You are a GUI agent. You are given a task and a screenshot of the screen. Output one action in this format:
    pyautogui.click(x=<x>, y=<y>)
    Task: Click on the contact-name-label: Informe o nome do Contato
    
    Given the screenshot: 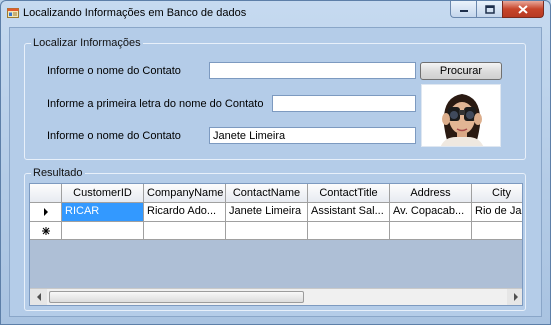 What is the action you would take?
    pyautogui.click(x=114, y=71)
    